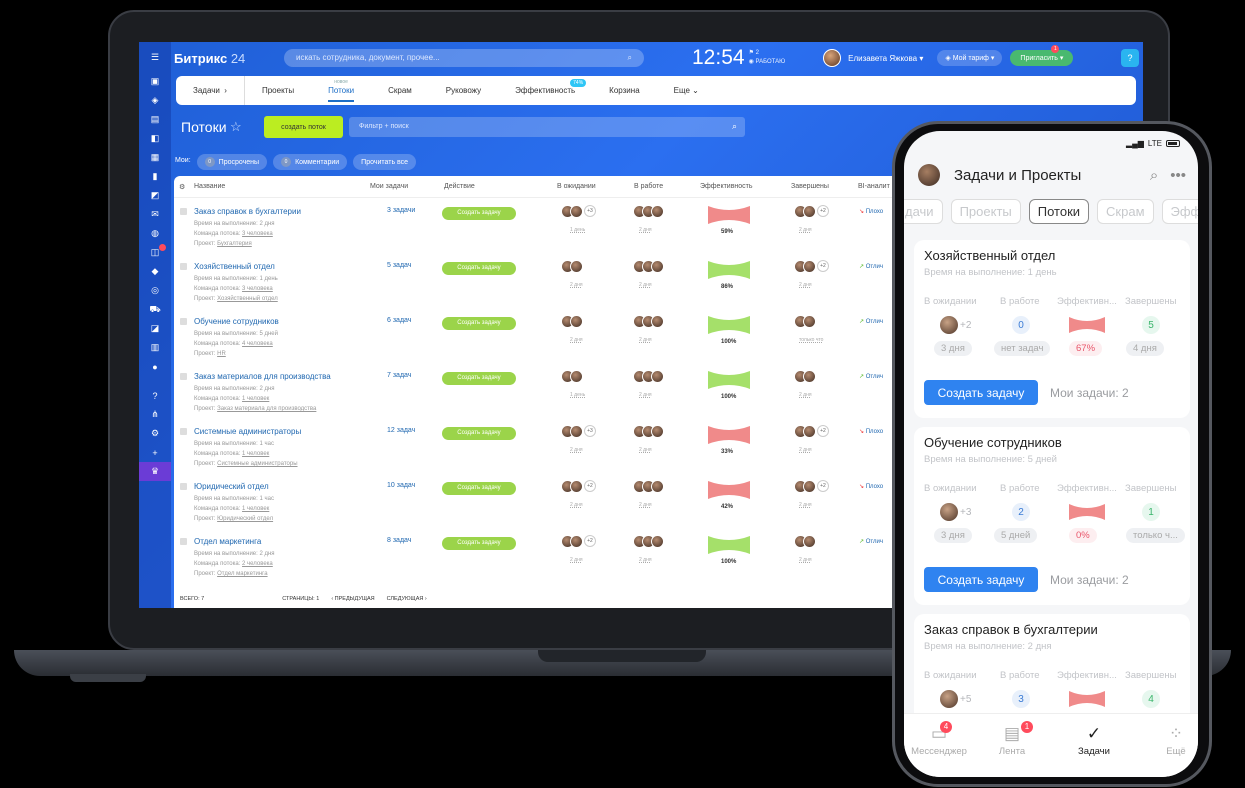 The height and width of the screenshot is (788, 1245). What do you see at coordinates (1179, 211) in the screenshot?
I see `chip-efficiency: Эффе` at bounding box center [1179, 211].